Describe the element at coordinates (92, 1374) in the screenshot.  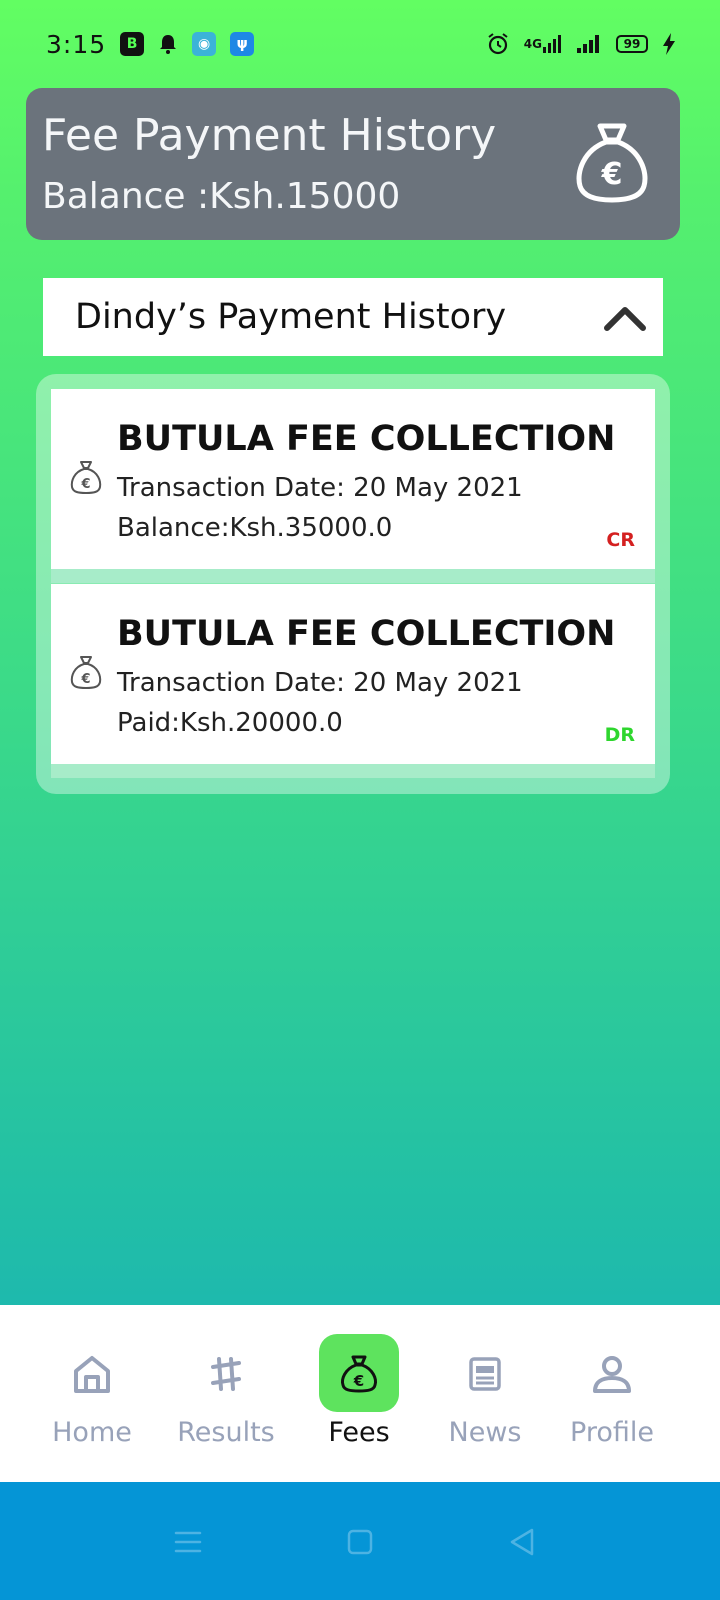
I see `home-icon` at that location.